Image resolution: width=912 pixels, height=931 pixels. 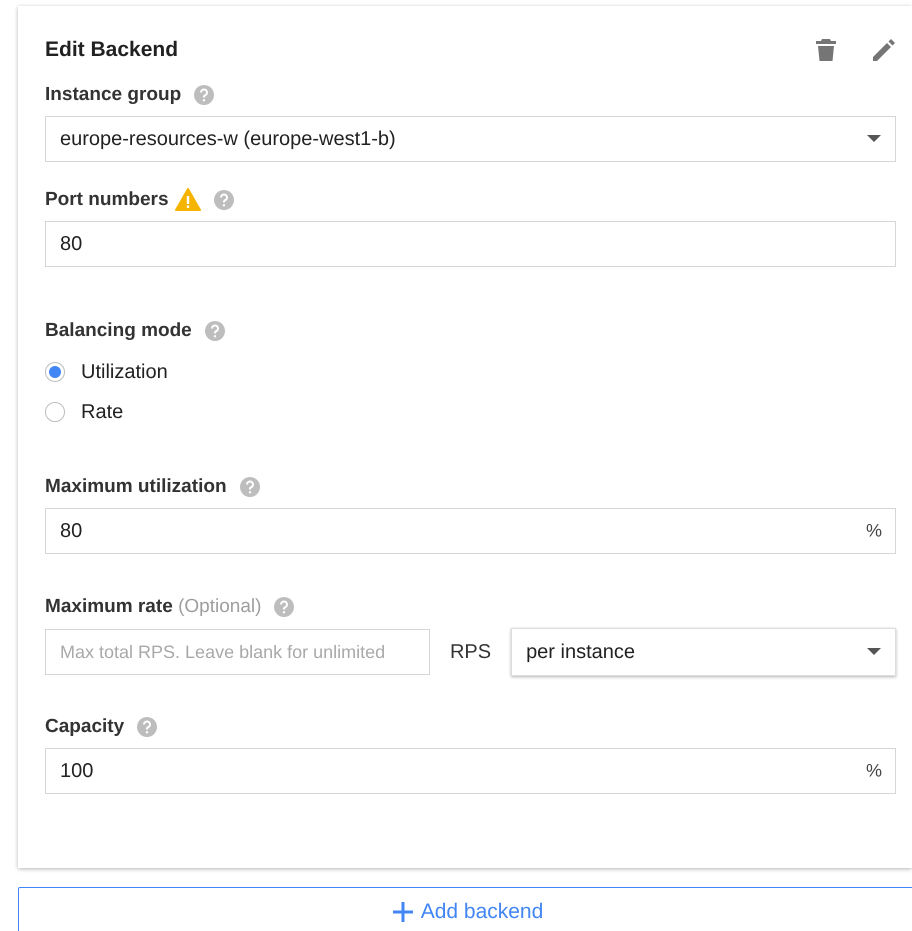 What do you see at coordinates (102, 412) in the screenshot?
I see `radio-label: Rate` at bounding box center [102, 412].